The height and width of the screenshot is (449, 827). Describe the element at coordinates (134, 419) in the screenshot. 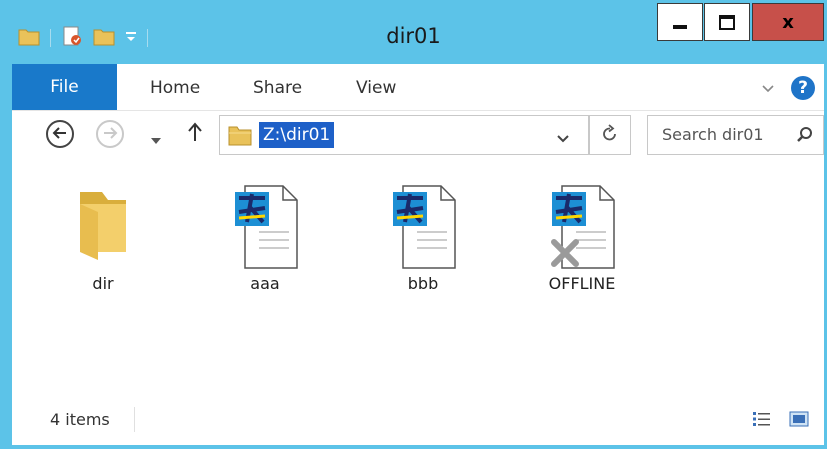

I see `divider` at that location.